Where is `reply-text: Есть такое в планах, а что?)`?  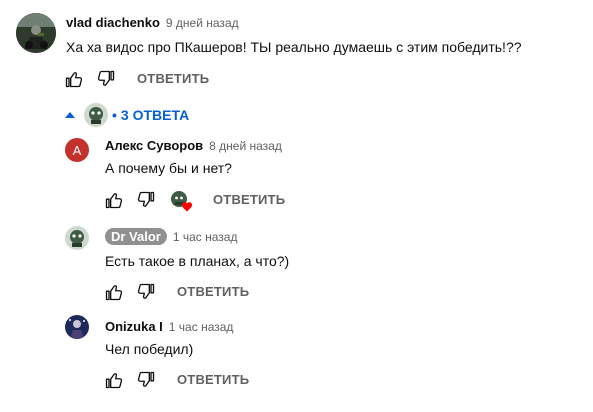 reply-text: Есть такое в планах, а что?) is located at coordinates (197, 261).